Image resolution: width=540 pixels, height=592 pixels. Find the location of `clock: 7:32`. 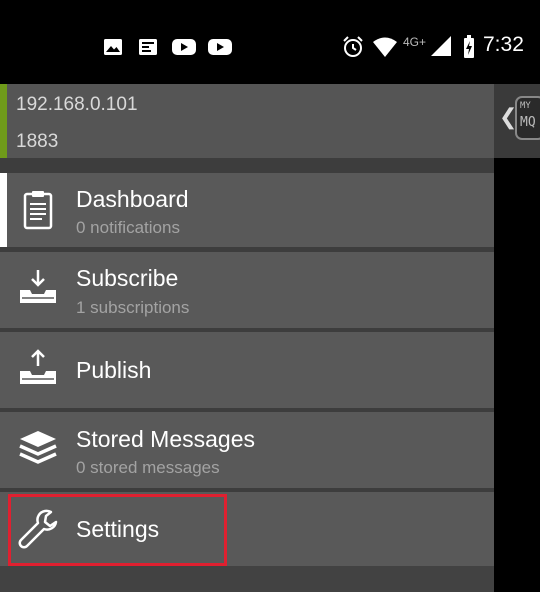

clock: 7:32 is located at coordinates (503, 44).